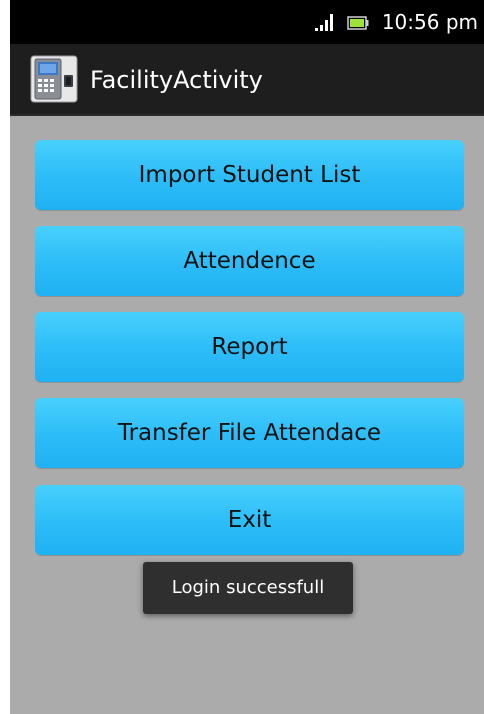 This screenshot has width=484, height=714. What do you see at coordinates (249, 347) in the screenshot?
I see `report-button: Report` at bounding box center [249, 347].